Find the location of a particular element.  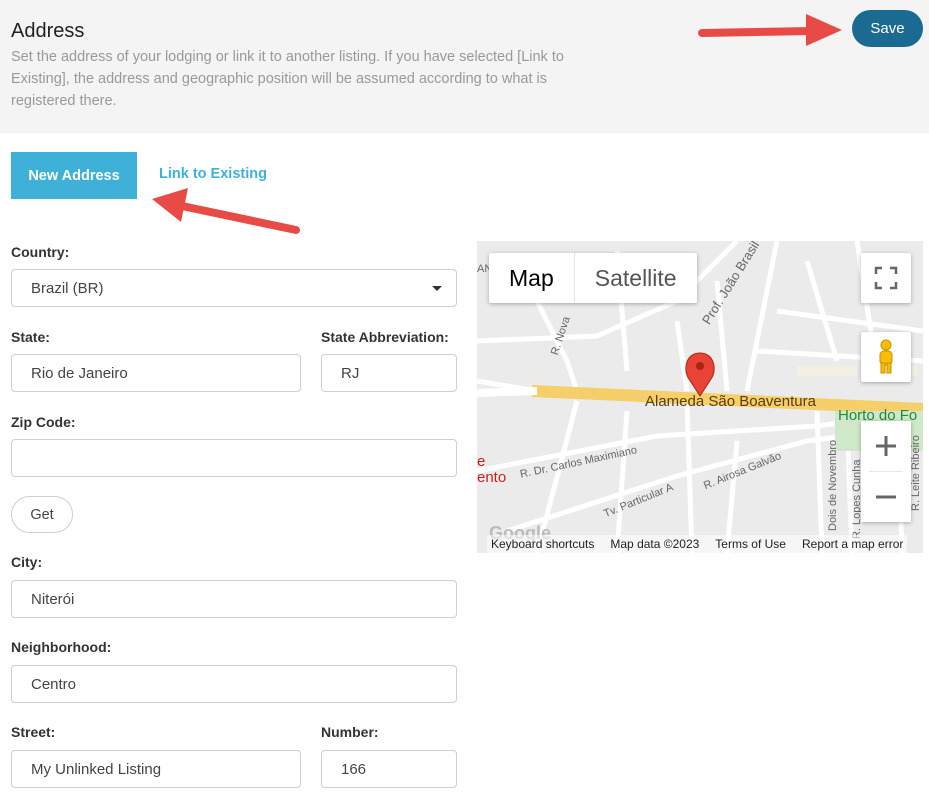

neighborhood-label: Neighborhood: is located at coordinates (61, 647).